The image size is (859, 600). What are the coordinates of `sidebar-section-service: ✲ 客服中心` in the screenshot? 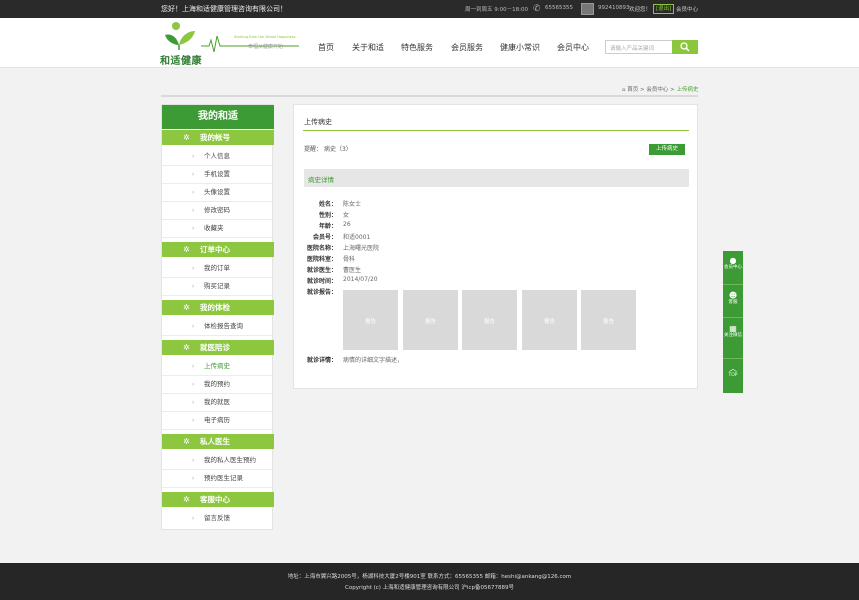 It's located at (218, 499).